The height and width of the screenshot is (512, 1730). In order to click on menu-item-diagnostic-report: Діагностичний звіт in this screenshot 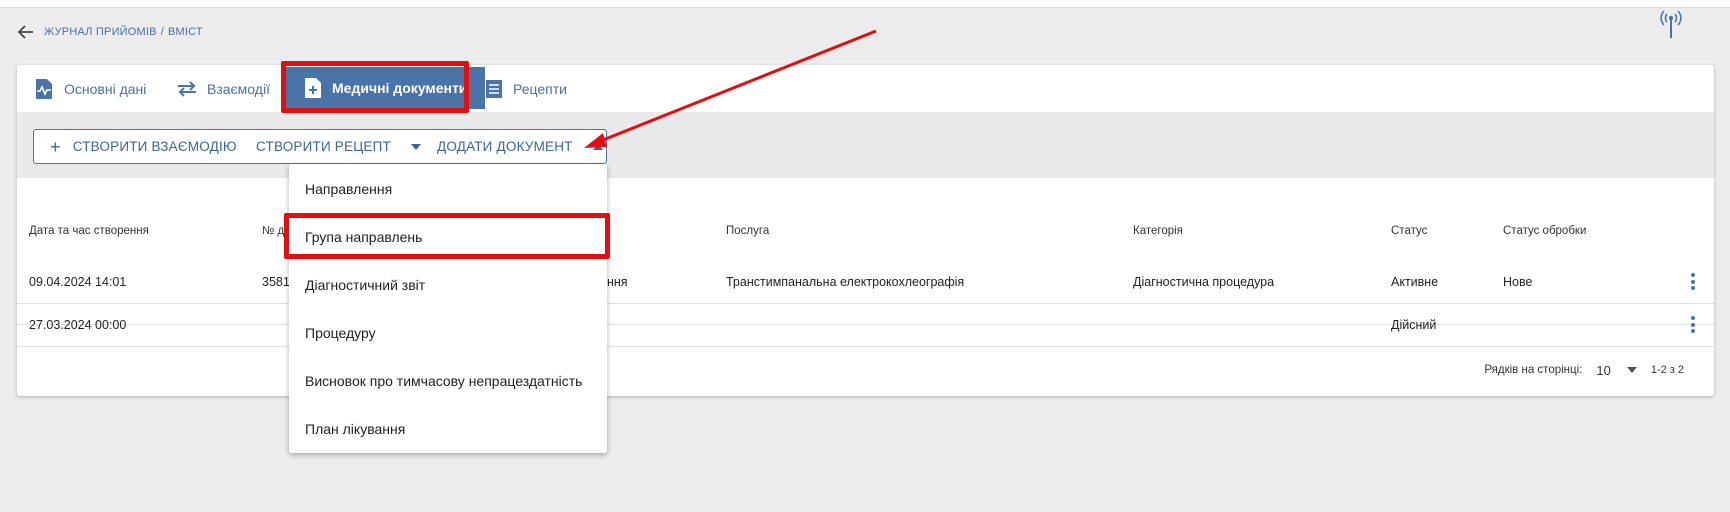, I will do `click(365, 285)`.